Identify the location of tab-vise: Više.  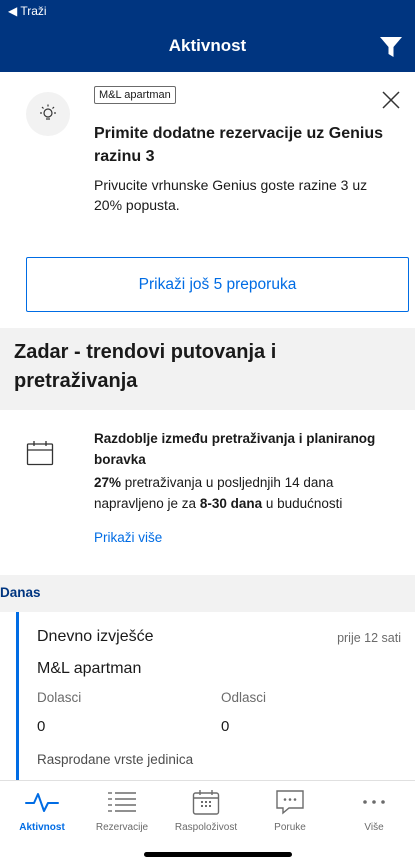
(374, 811).